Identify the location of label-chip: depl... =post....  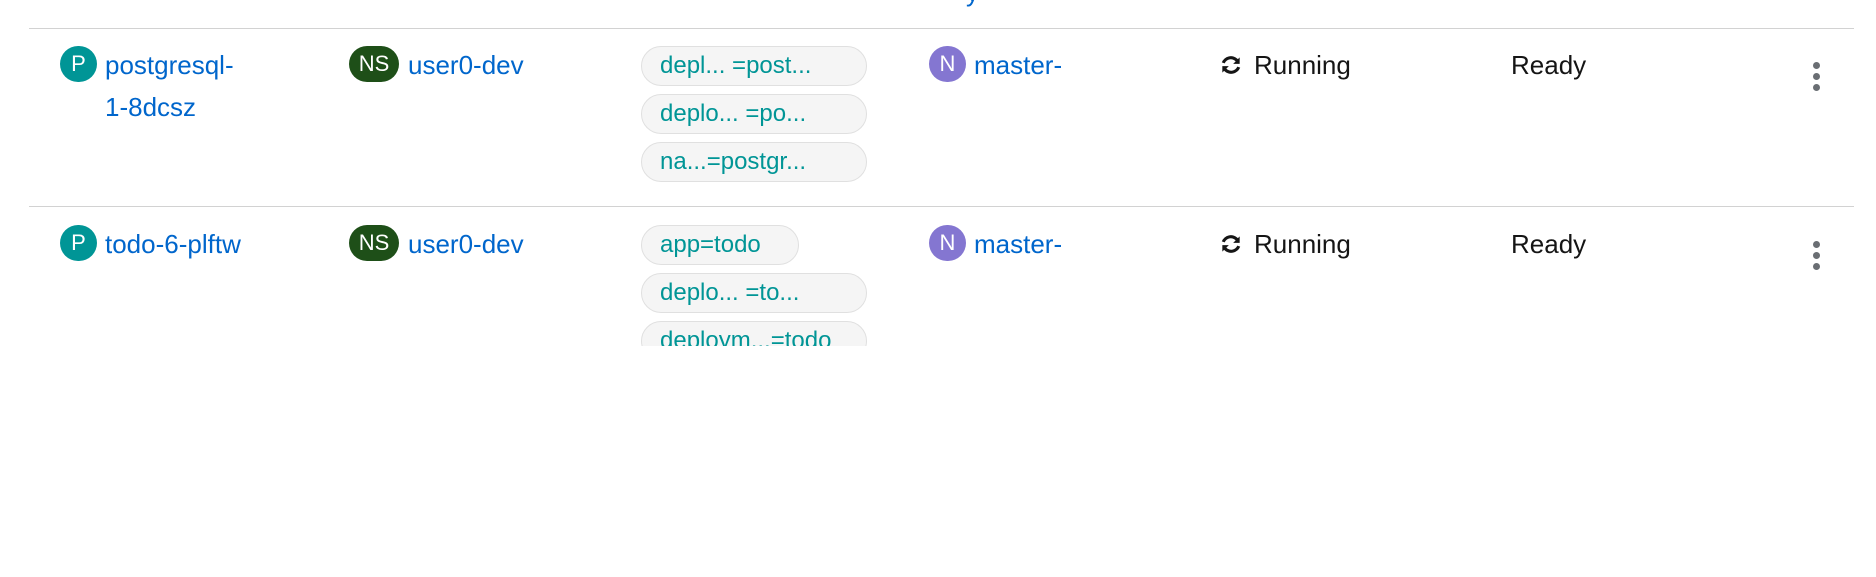
(754, 66).